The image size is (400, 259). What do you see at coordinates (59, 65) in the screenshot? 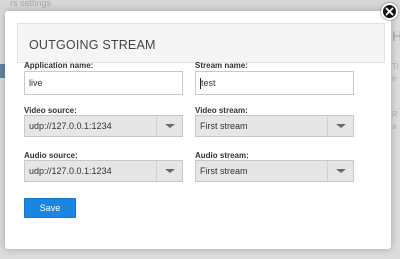
I see `application-name-label: Application name:` at bounding box center [59, 65].